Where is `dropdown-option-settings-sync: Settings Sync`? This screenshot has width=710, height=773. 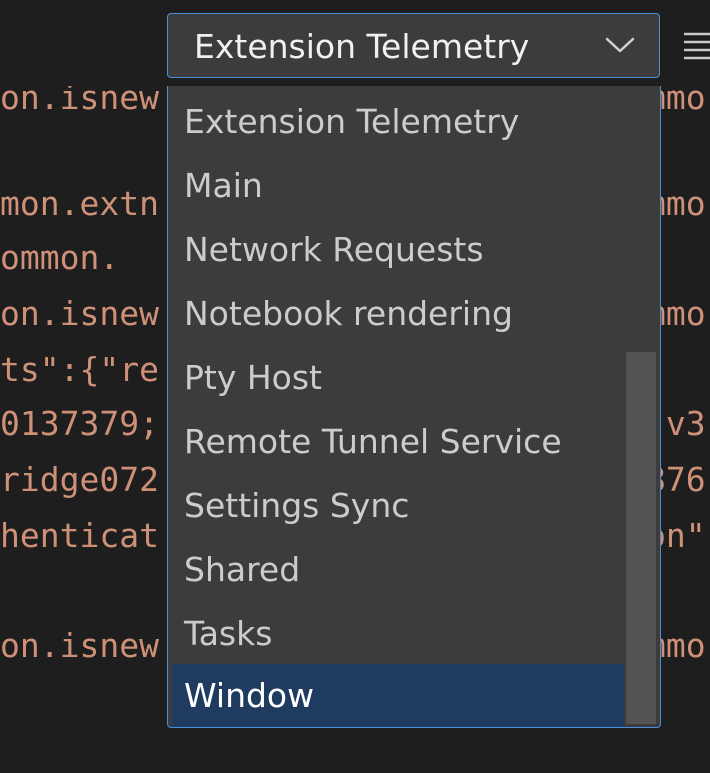
dropdown-option-settings-sync: Settings Sync is located at coordinates (398, 506).